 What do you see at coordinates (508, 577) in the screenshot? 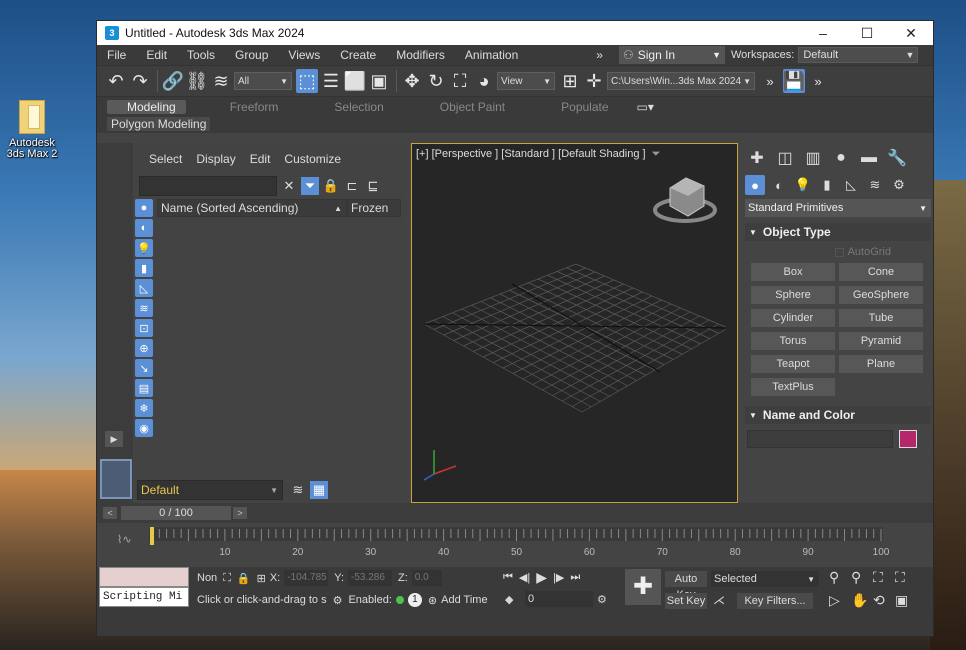
I see `go-to-start-icon: ⏮` at bounding box center [508, 577].